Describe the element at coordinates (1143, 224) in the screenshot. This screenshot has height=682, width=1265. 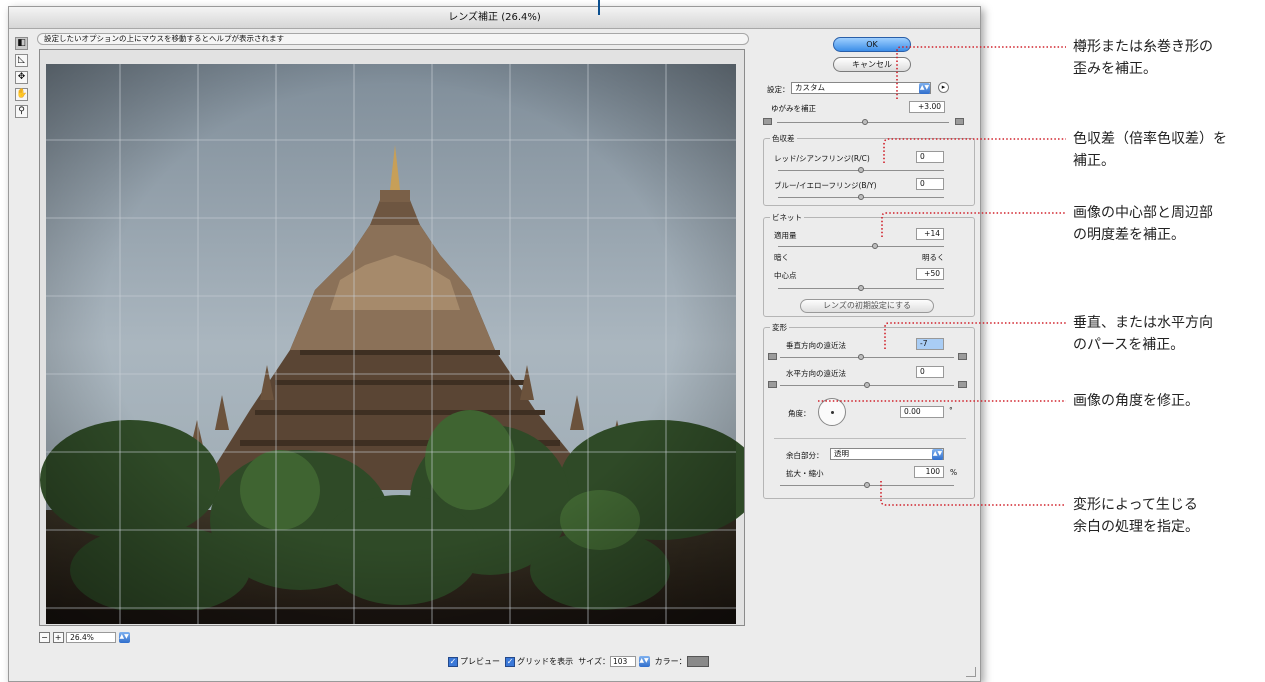
I see `annotation-vignette: 画像の中心部と周辺部 の明度差を補正。` at that location.